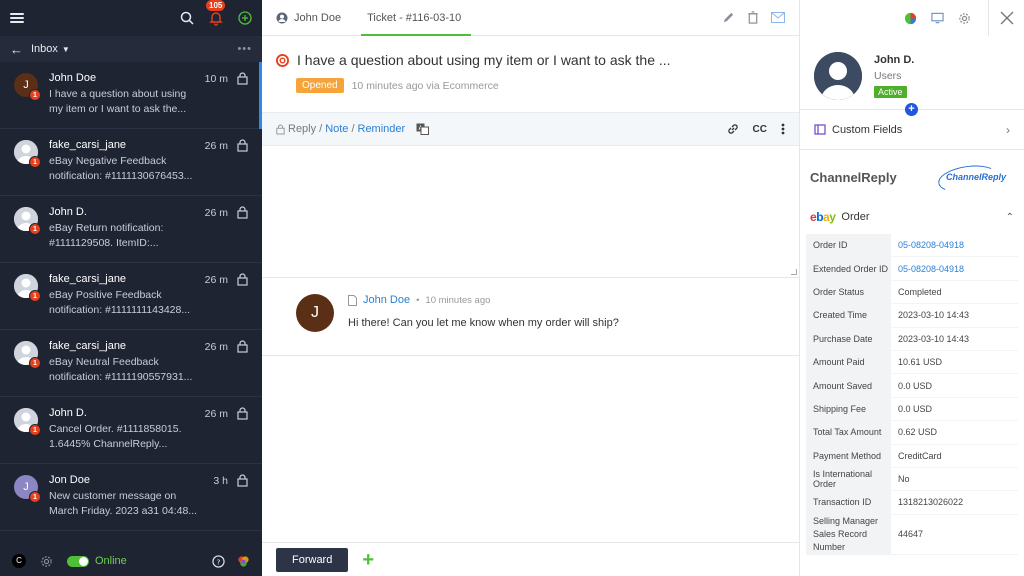  Describe the element at coordinates (954, 455) in the screenshot. I see `field-value: CreditCard` at that location.